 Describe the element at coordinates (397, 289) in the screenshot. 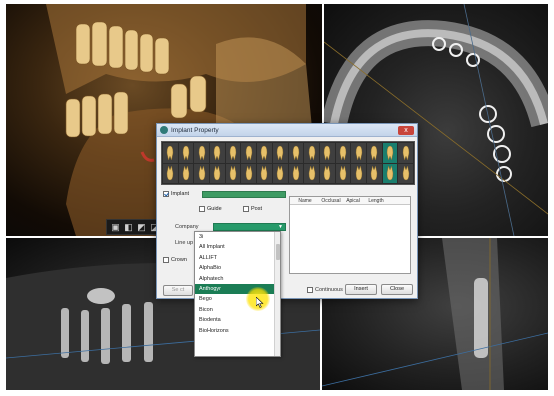

I see `close-button: Close` at that location.